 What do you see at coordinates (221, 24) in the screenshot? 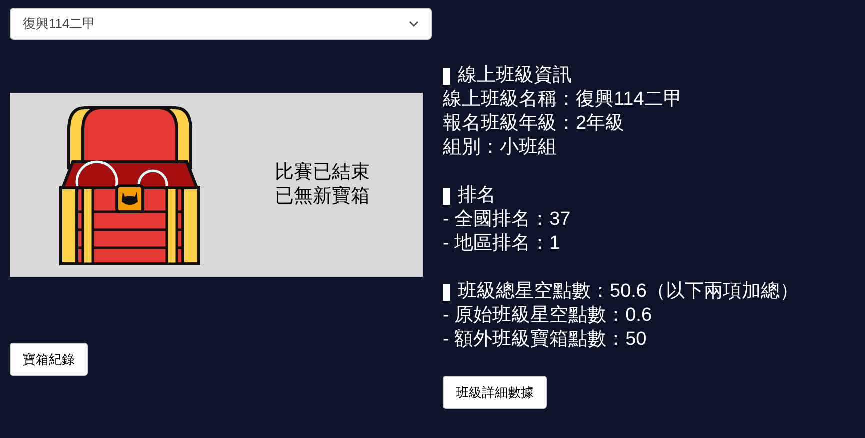
I see `class-select: 復興114二甲` at bounding box center [221, 24].